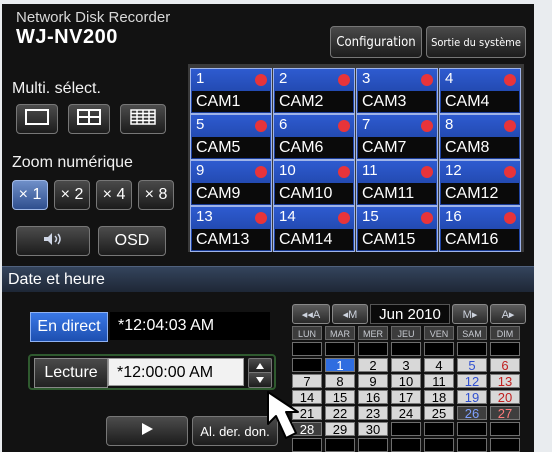  I want to click on camera-tile: 16 CAM16, so click(480, 229).